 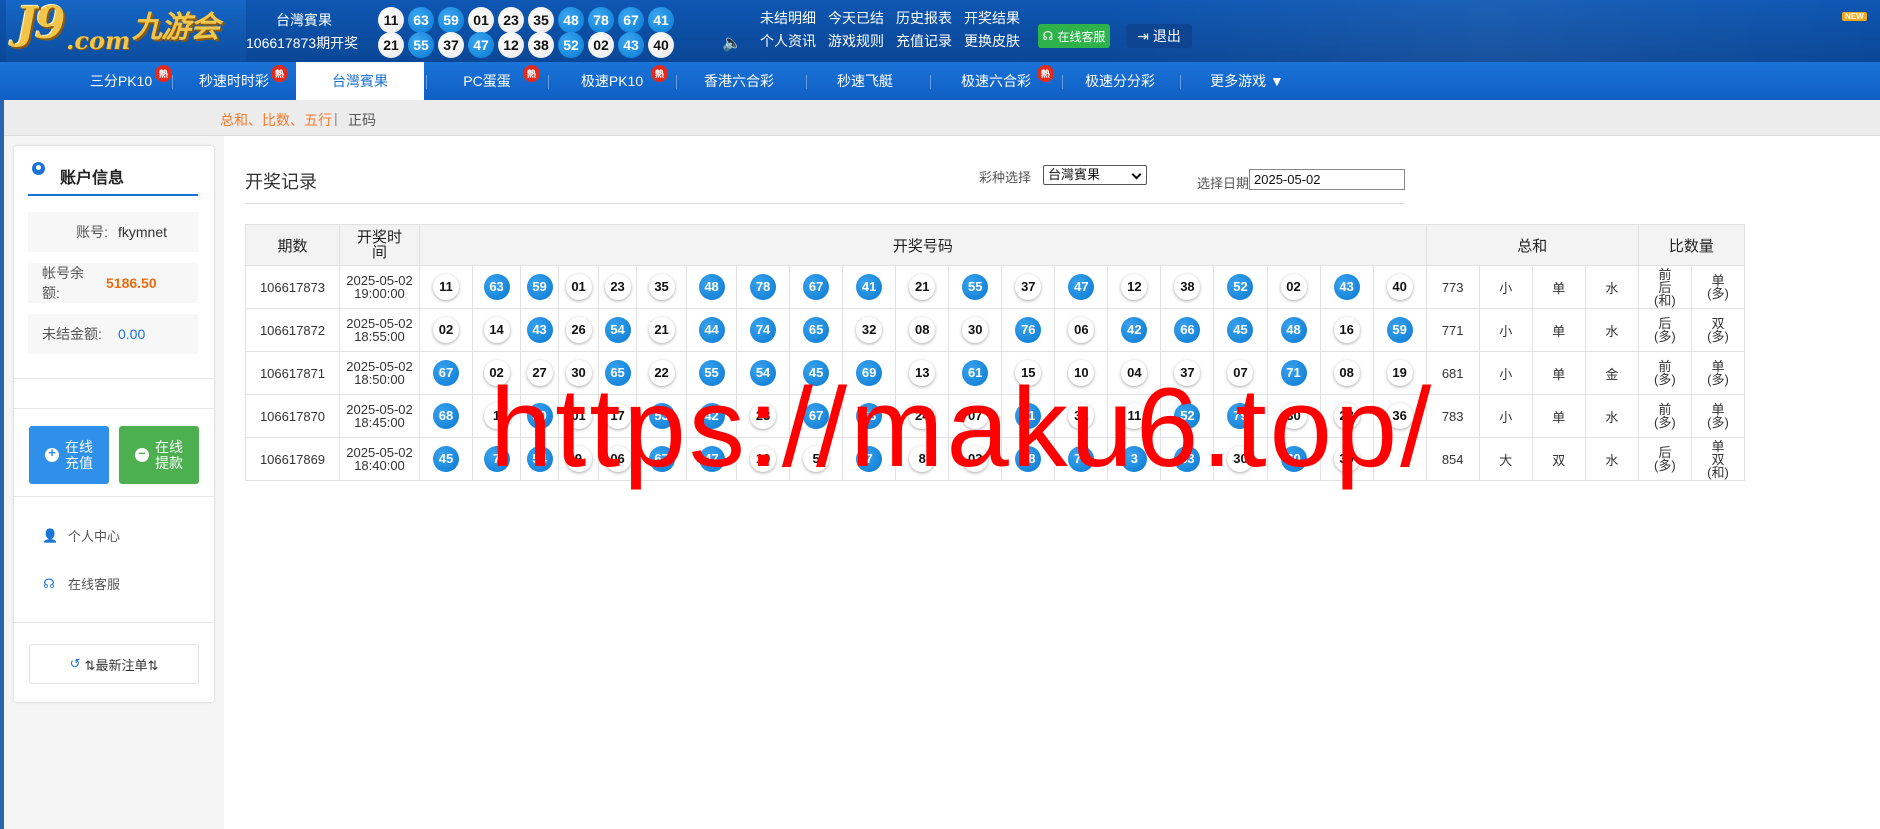 I want to click on draw-ball: 37, so click(x=1028, y=287).